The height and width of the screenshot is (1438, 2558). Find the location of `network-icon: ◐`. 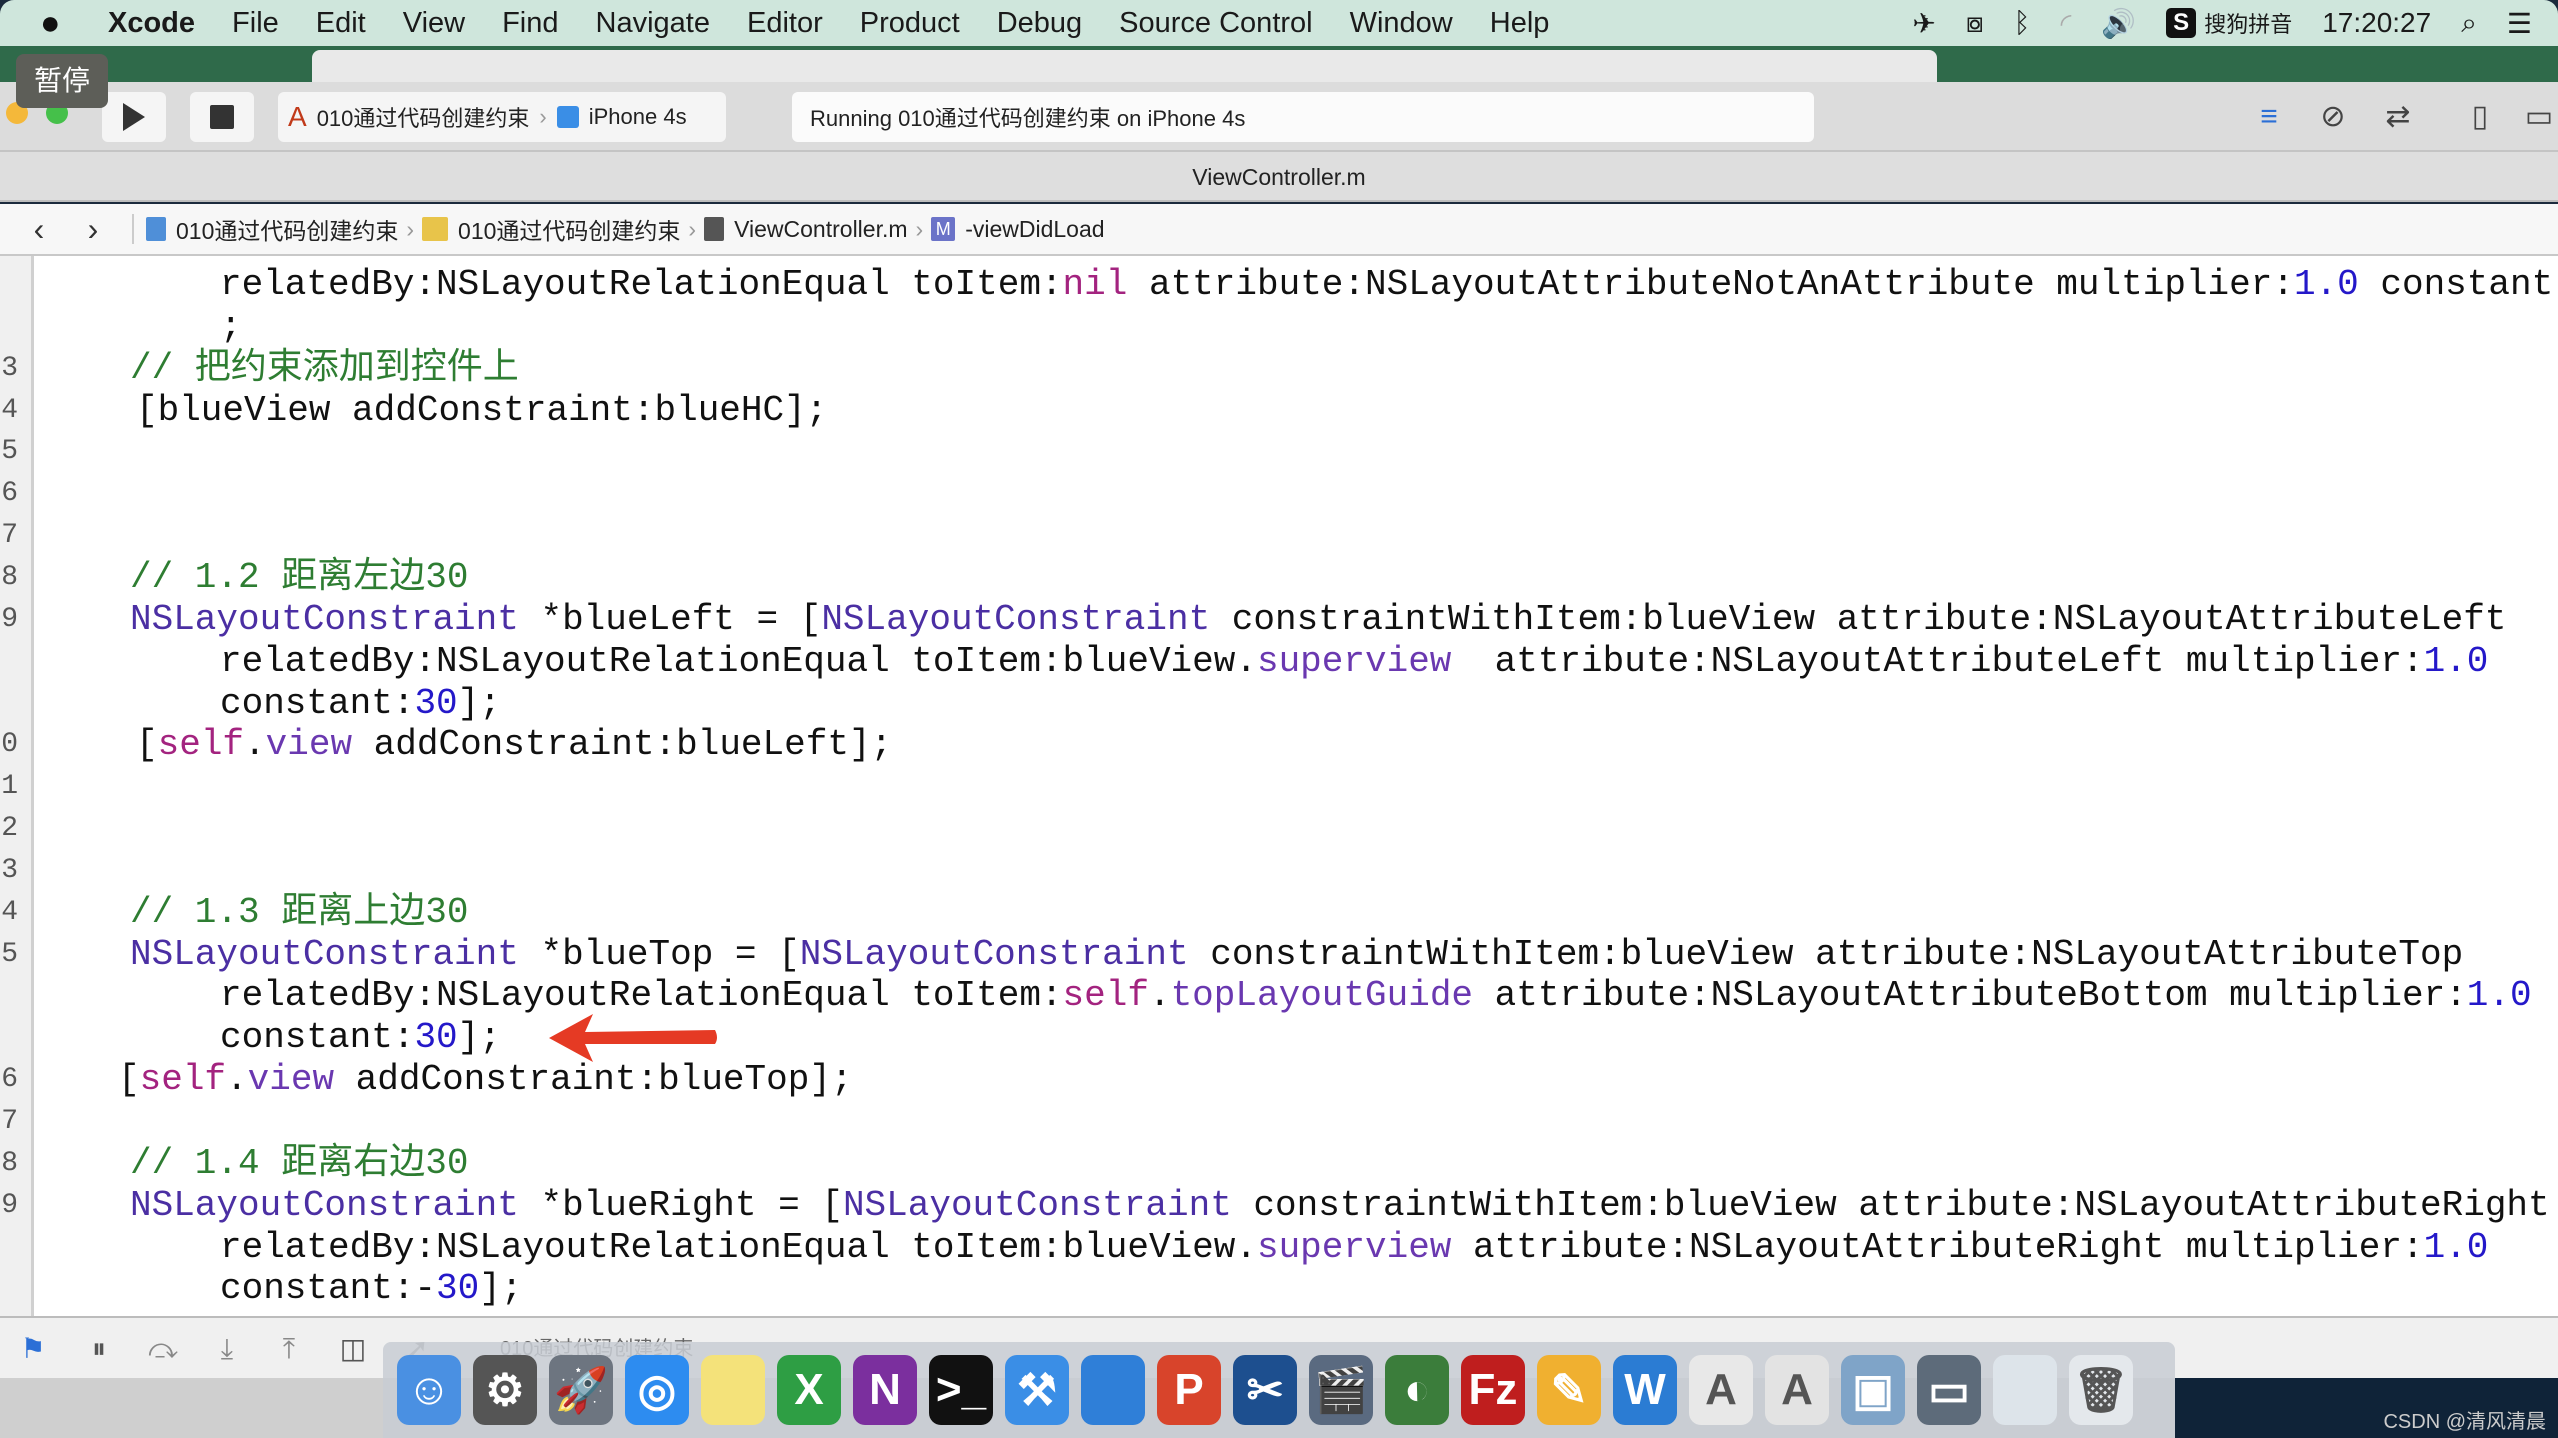

network-icon: ◐ is located at coordinates (1417, 1390).